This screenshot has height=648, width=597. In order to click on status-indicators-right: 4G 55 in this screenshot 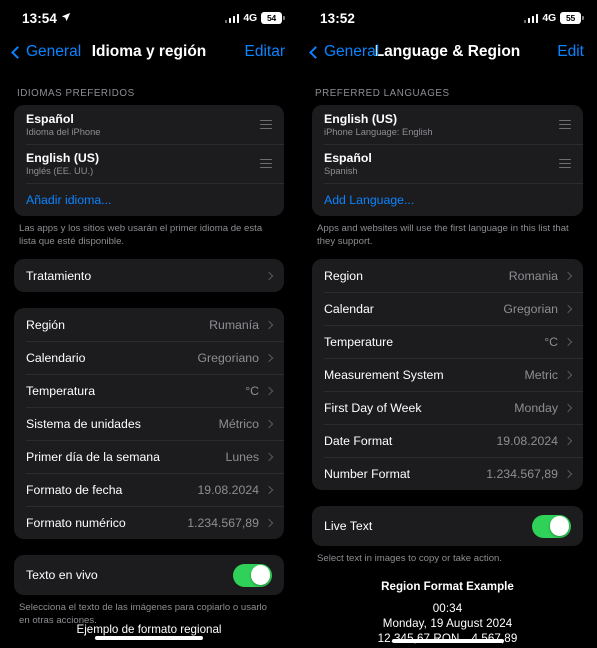, I will do `click(553, 18)`.